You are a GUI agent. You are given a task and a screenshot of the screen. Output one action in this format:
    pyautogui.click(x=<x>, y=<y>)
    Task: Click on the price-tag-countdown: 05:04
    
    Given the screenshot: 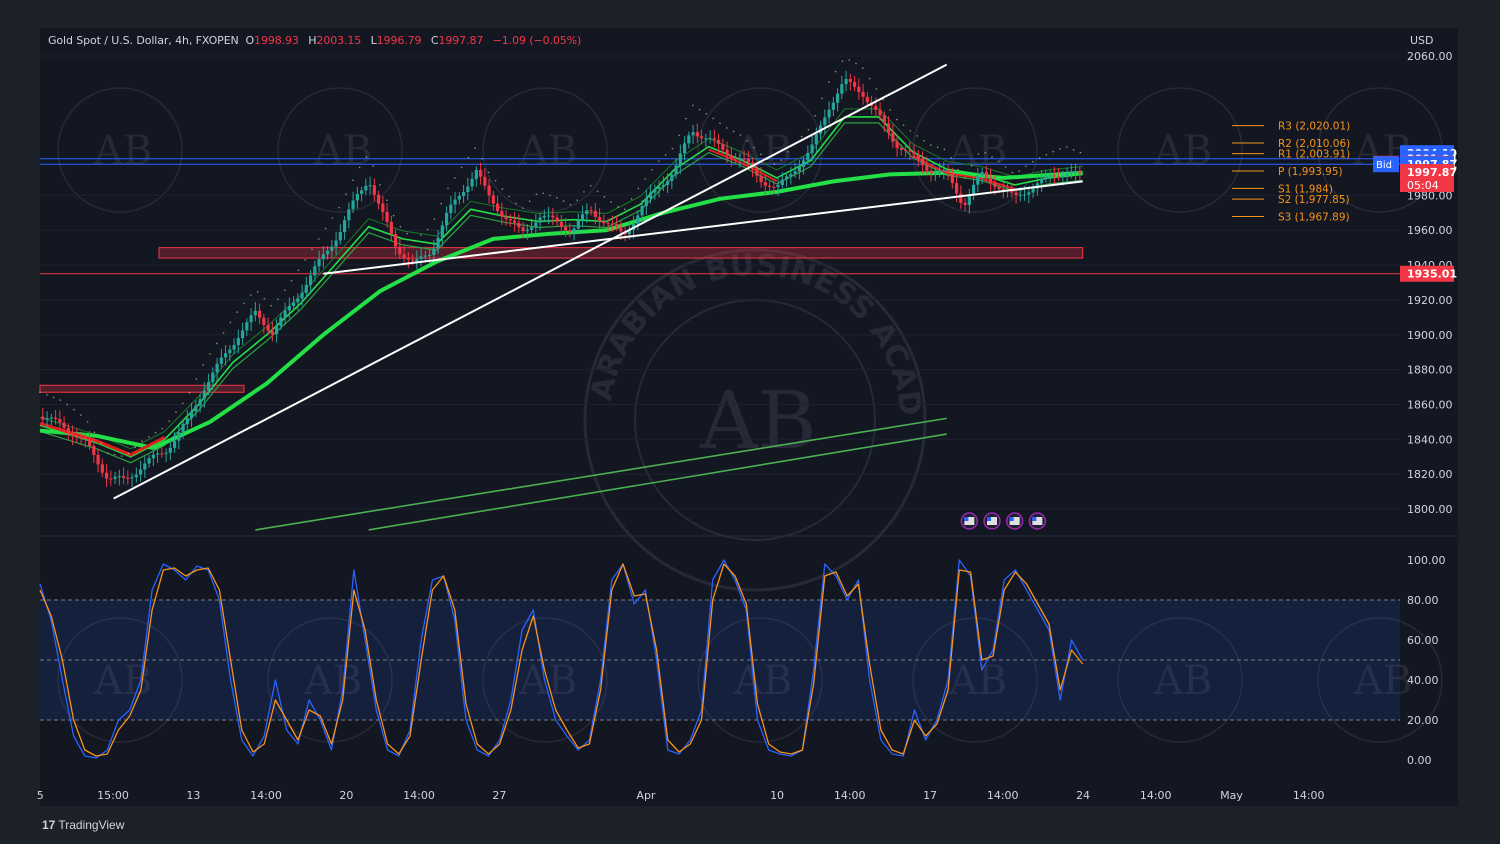 What is the action you would take?
    pyautogui.click(x=1423, y=185)
    